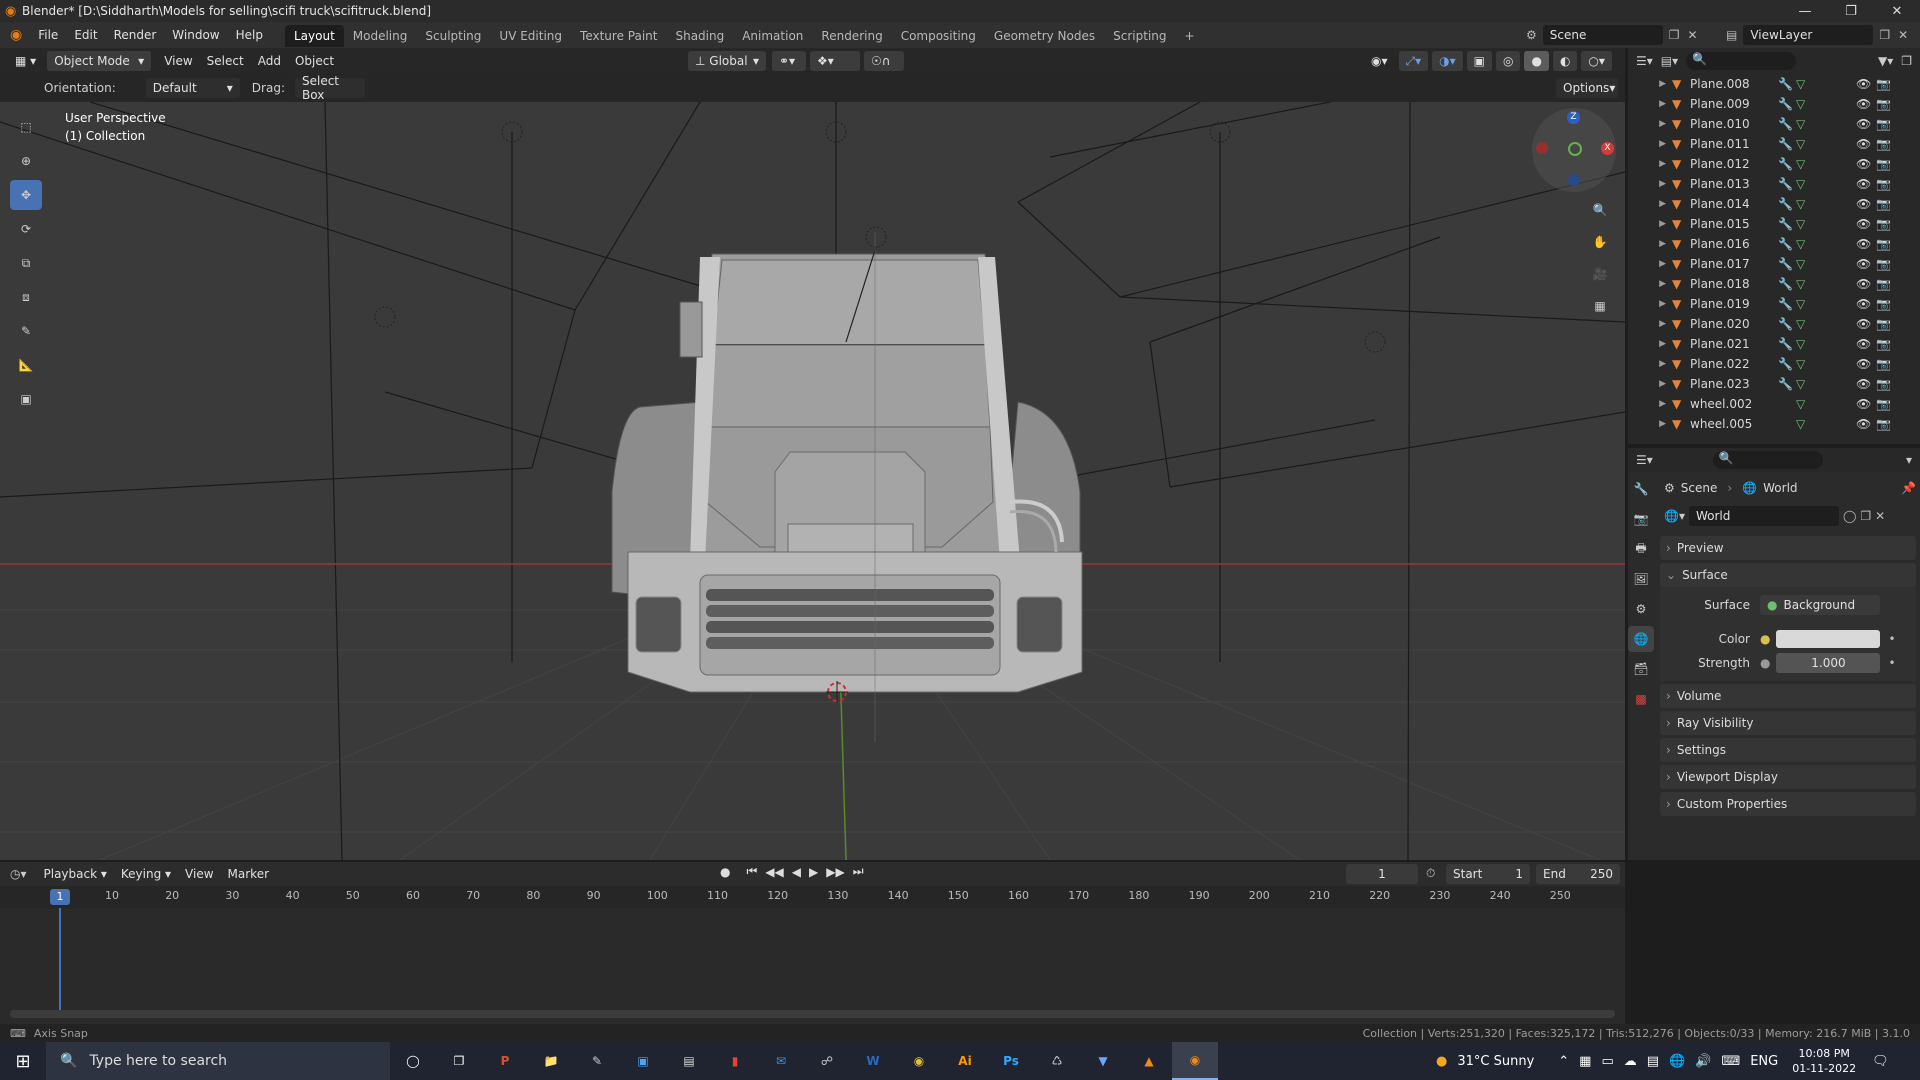 This screenshot has height=1080, width=1920. I want to click on breadcrumb-world: World, so click(1780, 488).